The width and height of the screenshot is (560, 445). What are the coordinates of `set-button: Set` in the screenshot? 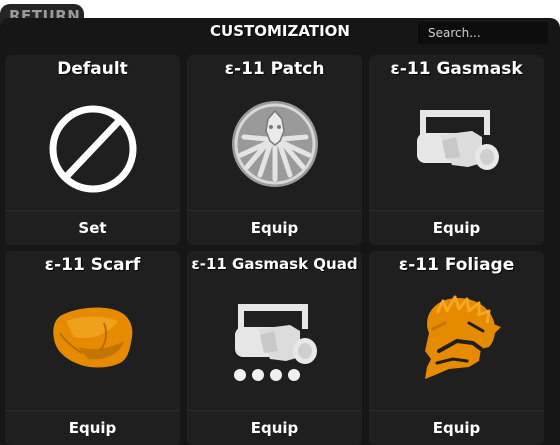 It's located at (92, 227).